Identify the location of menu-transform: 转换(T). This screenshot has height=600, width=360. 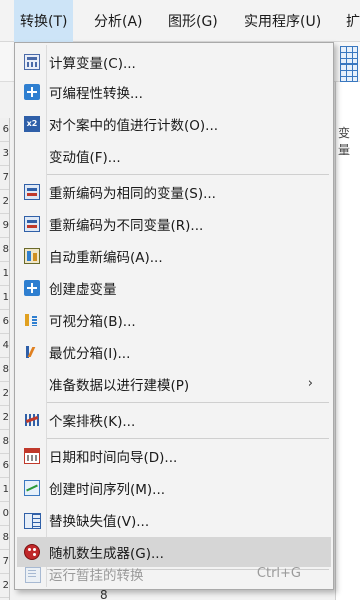
(44, 21).